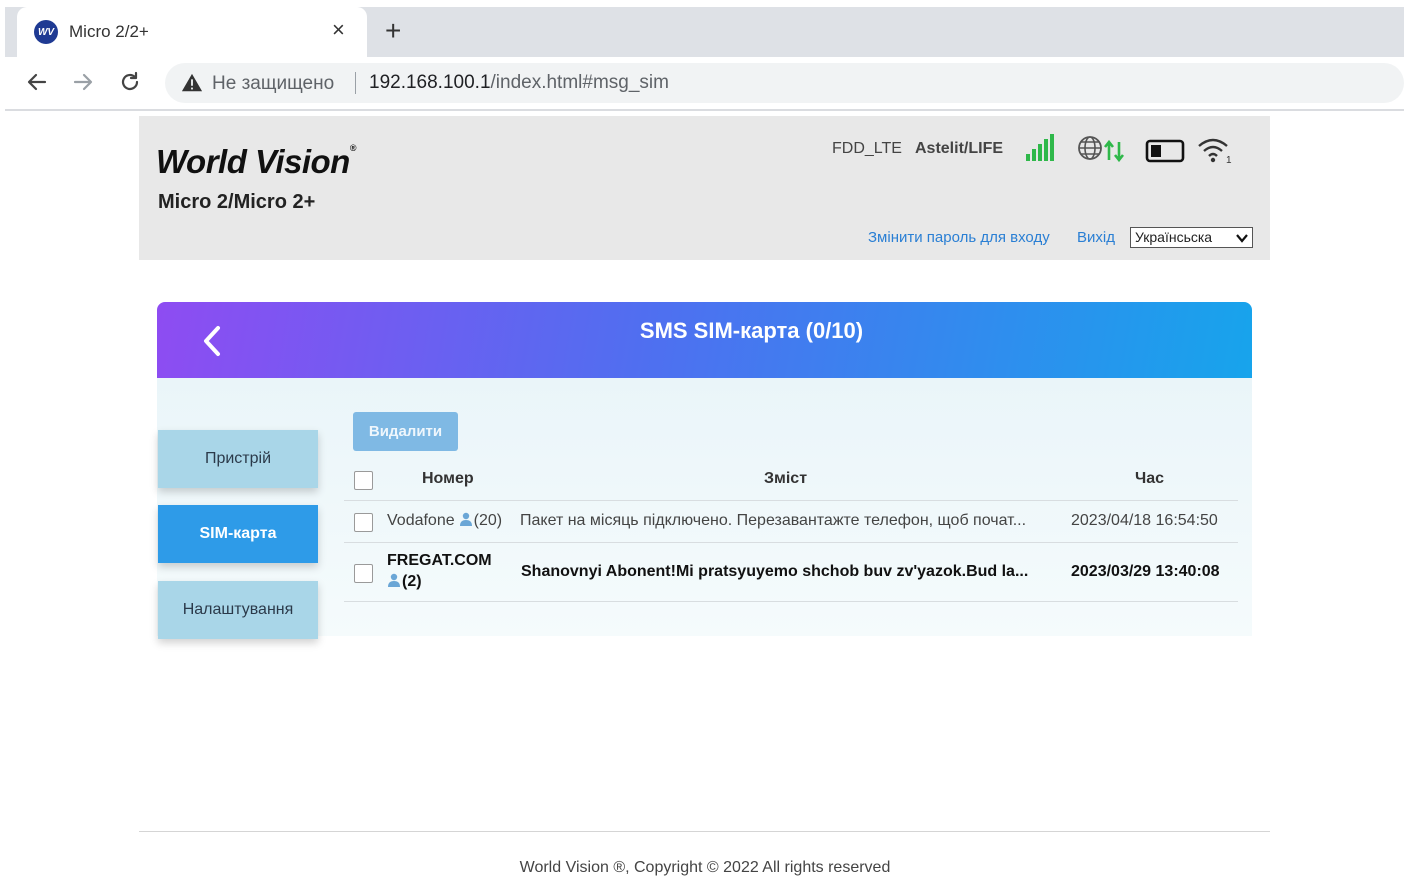 The width and height of the screenshot is (1410, 879). I want to click on sms-panel-header: SMS SIM-карта (0/10), so click(704, 340).